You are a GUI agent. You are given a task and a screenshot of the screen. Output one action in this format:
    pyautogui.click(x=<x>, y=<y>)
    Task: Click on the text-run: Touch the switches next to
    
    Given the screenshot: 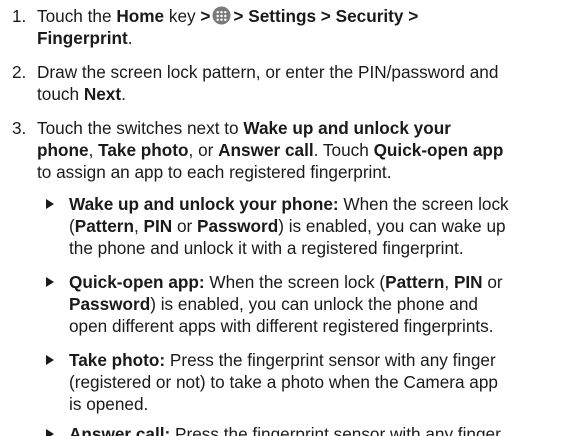 What is the action you would take?
    pyautogui.click(x=140, y=128)
    